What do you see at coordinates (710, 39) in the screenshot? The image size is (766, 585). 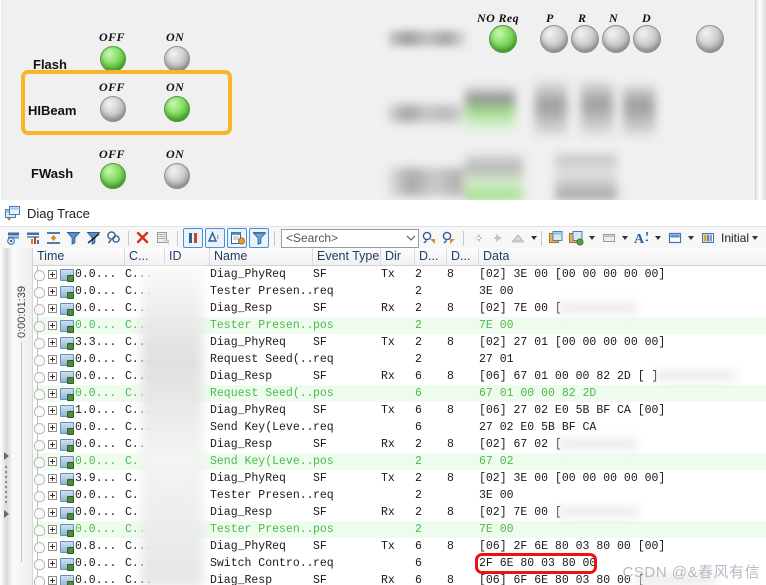 I see `led-gear-extra` at bounding box center [710, 39].